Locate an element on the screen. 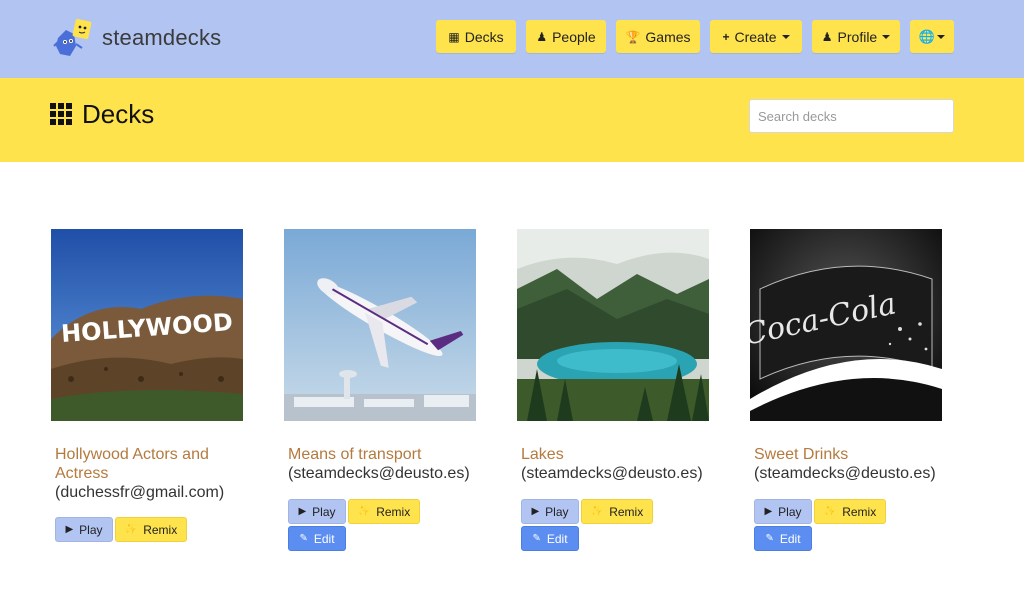 This screenshot has width=1024, height=589. nav-create-label: Create is located at coordinates (755, 36).